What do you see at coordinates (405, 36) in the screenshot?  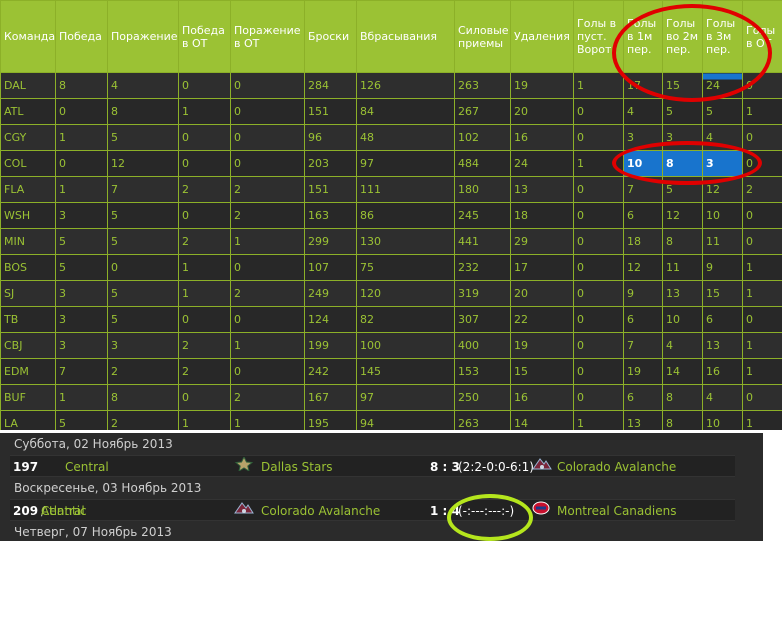 I see `col-header-faceoffs: Вбрасывания` at bounding box center [405, 36].